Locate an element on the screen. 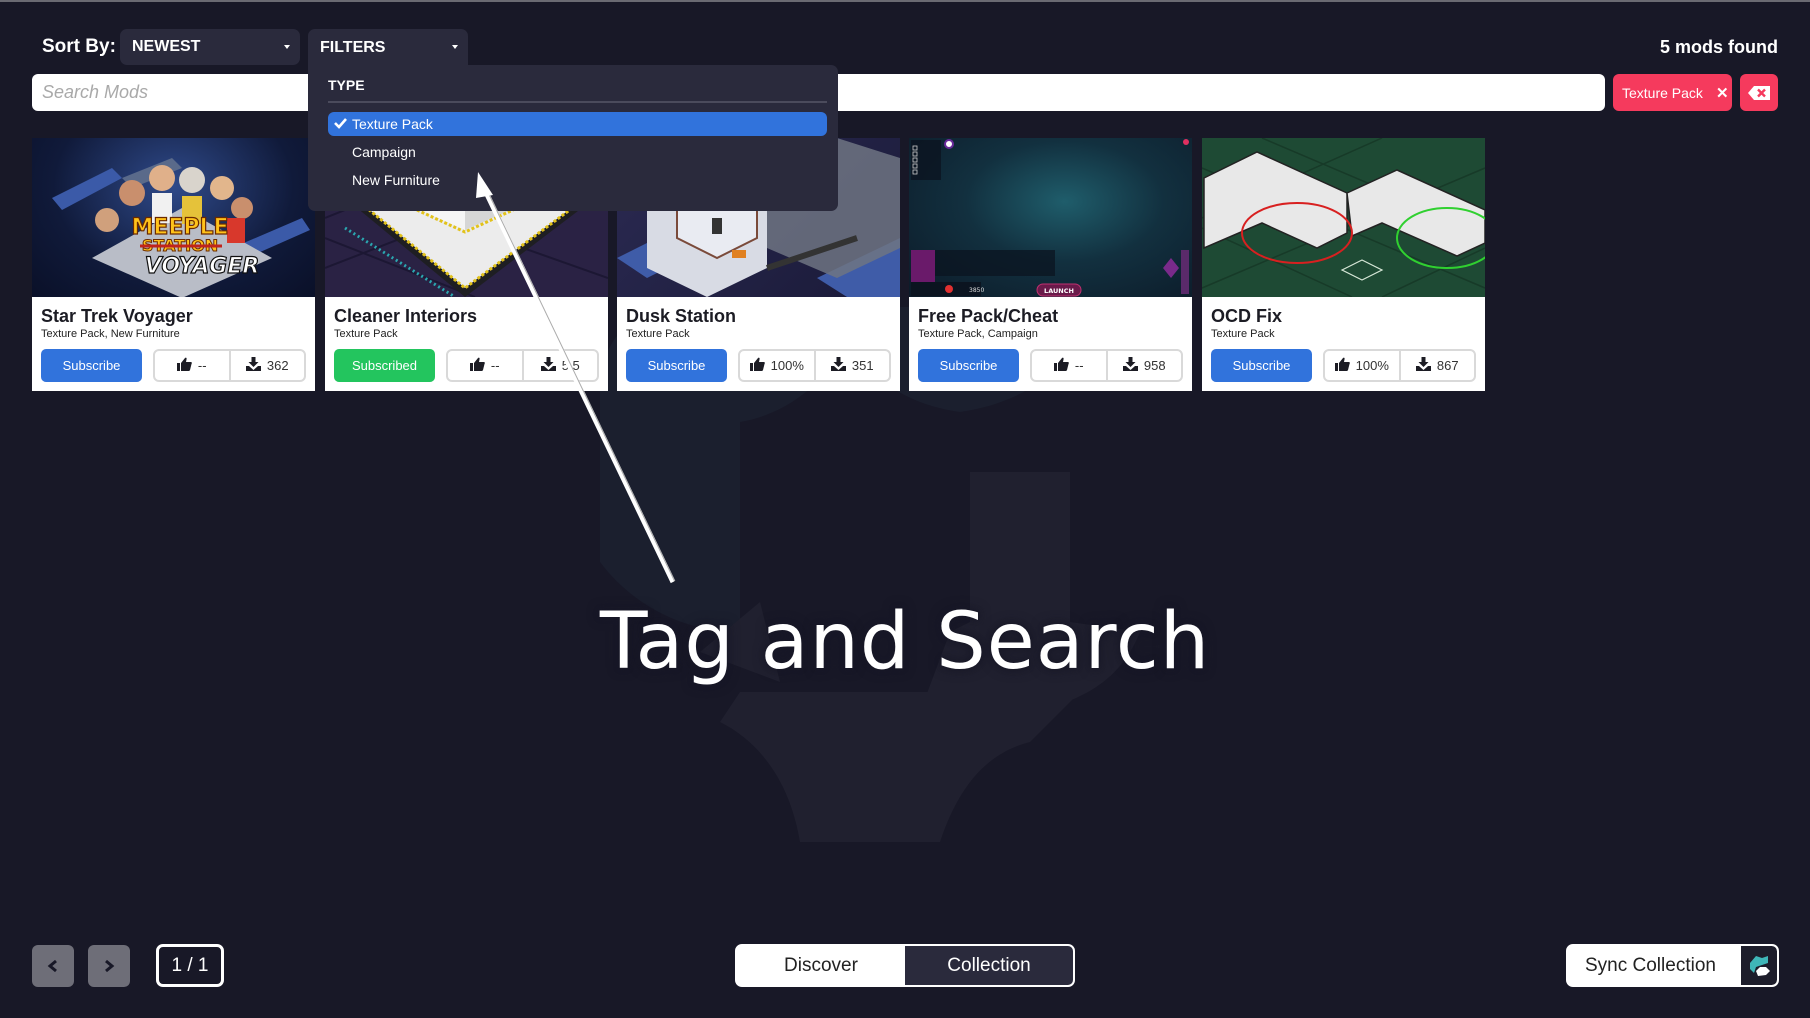  chevron-right-icon is located at coordinates (110, 966).